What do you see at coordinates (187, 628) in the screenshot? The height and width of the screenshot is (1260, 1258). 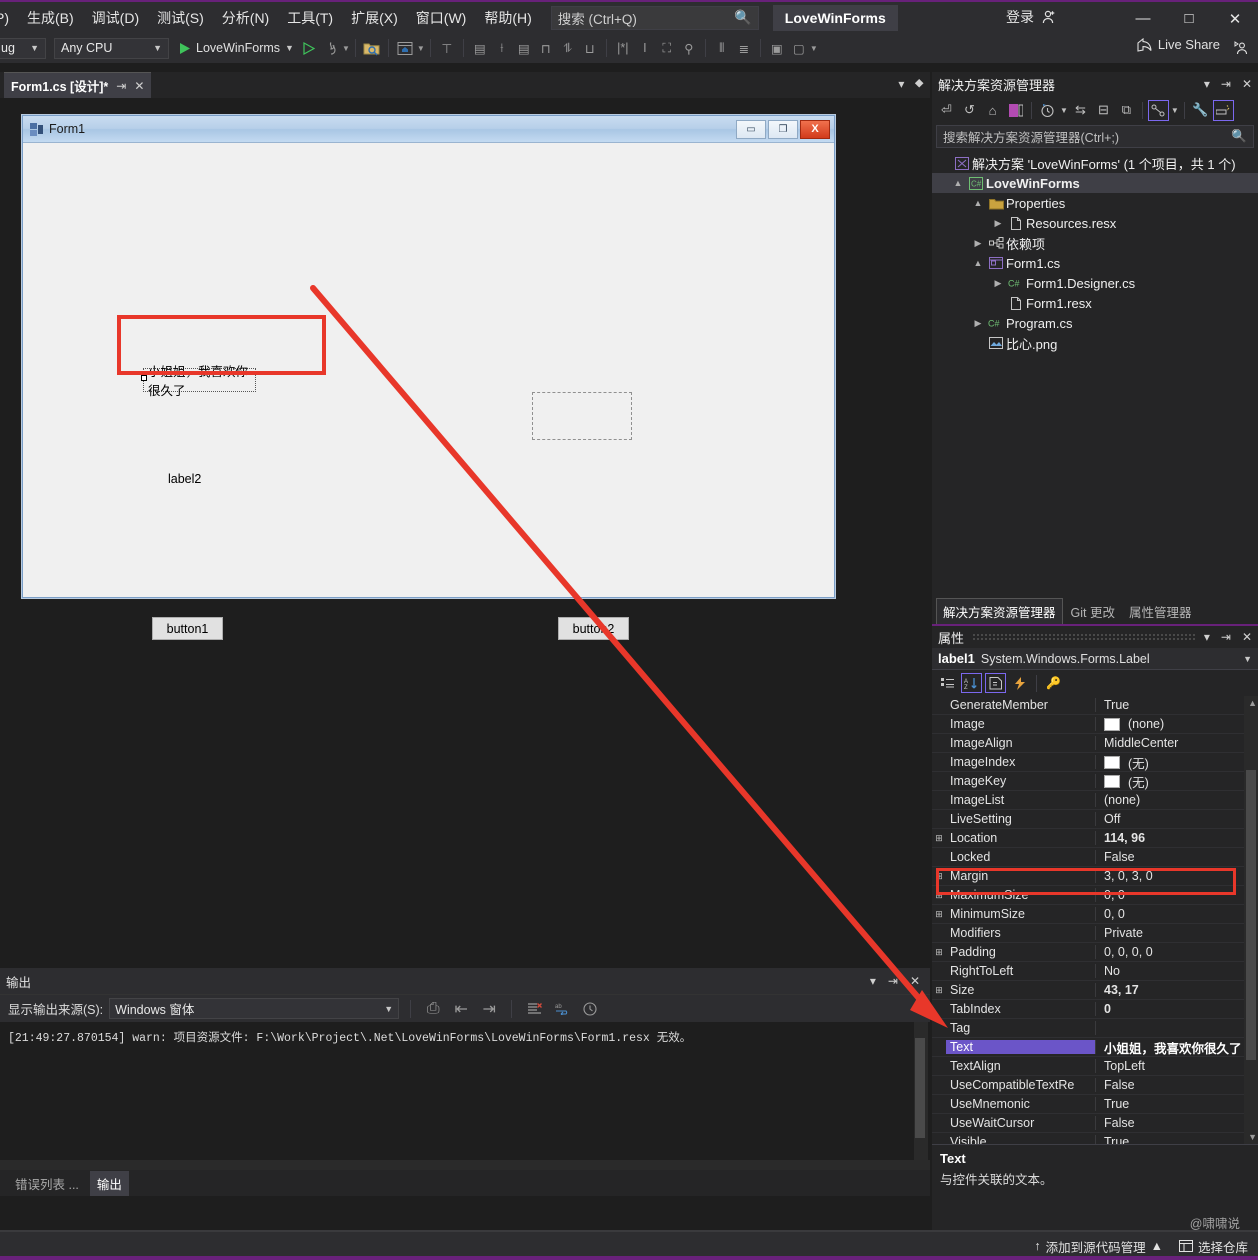 I see `designer-button1: button1` at bounding box center [187, 628].